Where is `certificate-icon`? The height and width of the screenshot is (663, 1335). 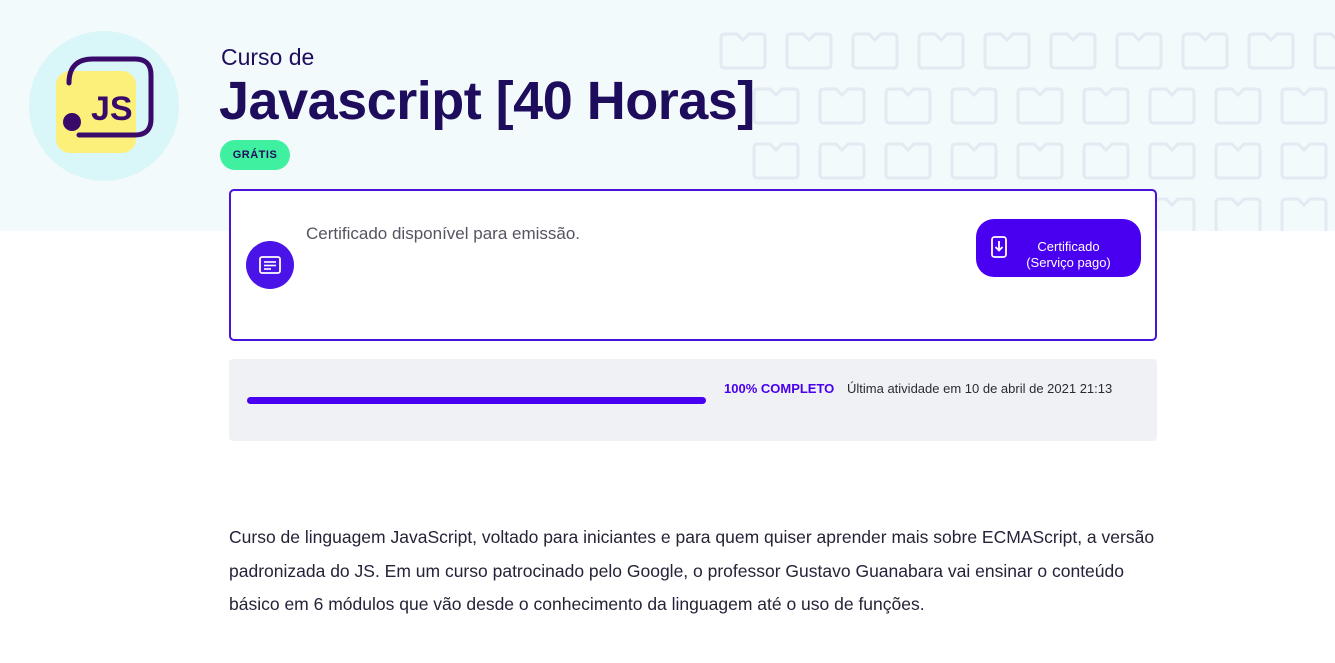 certificate-icon is located at coordinates (270, 265).